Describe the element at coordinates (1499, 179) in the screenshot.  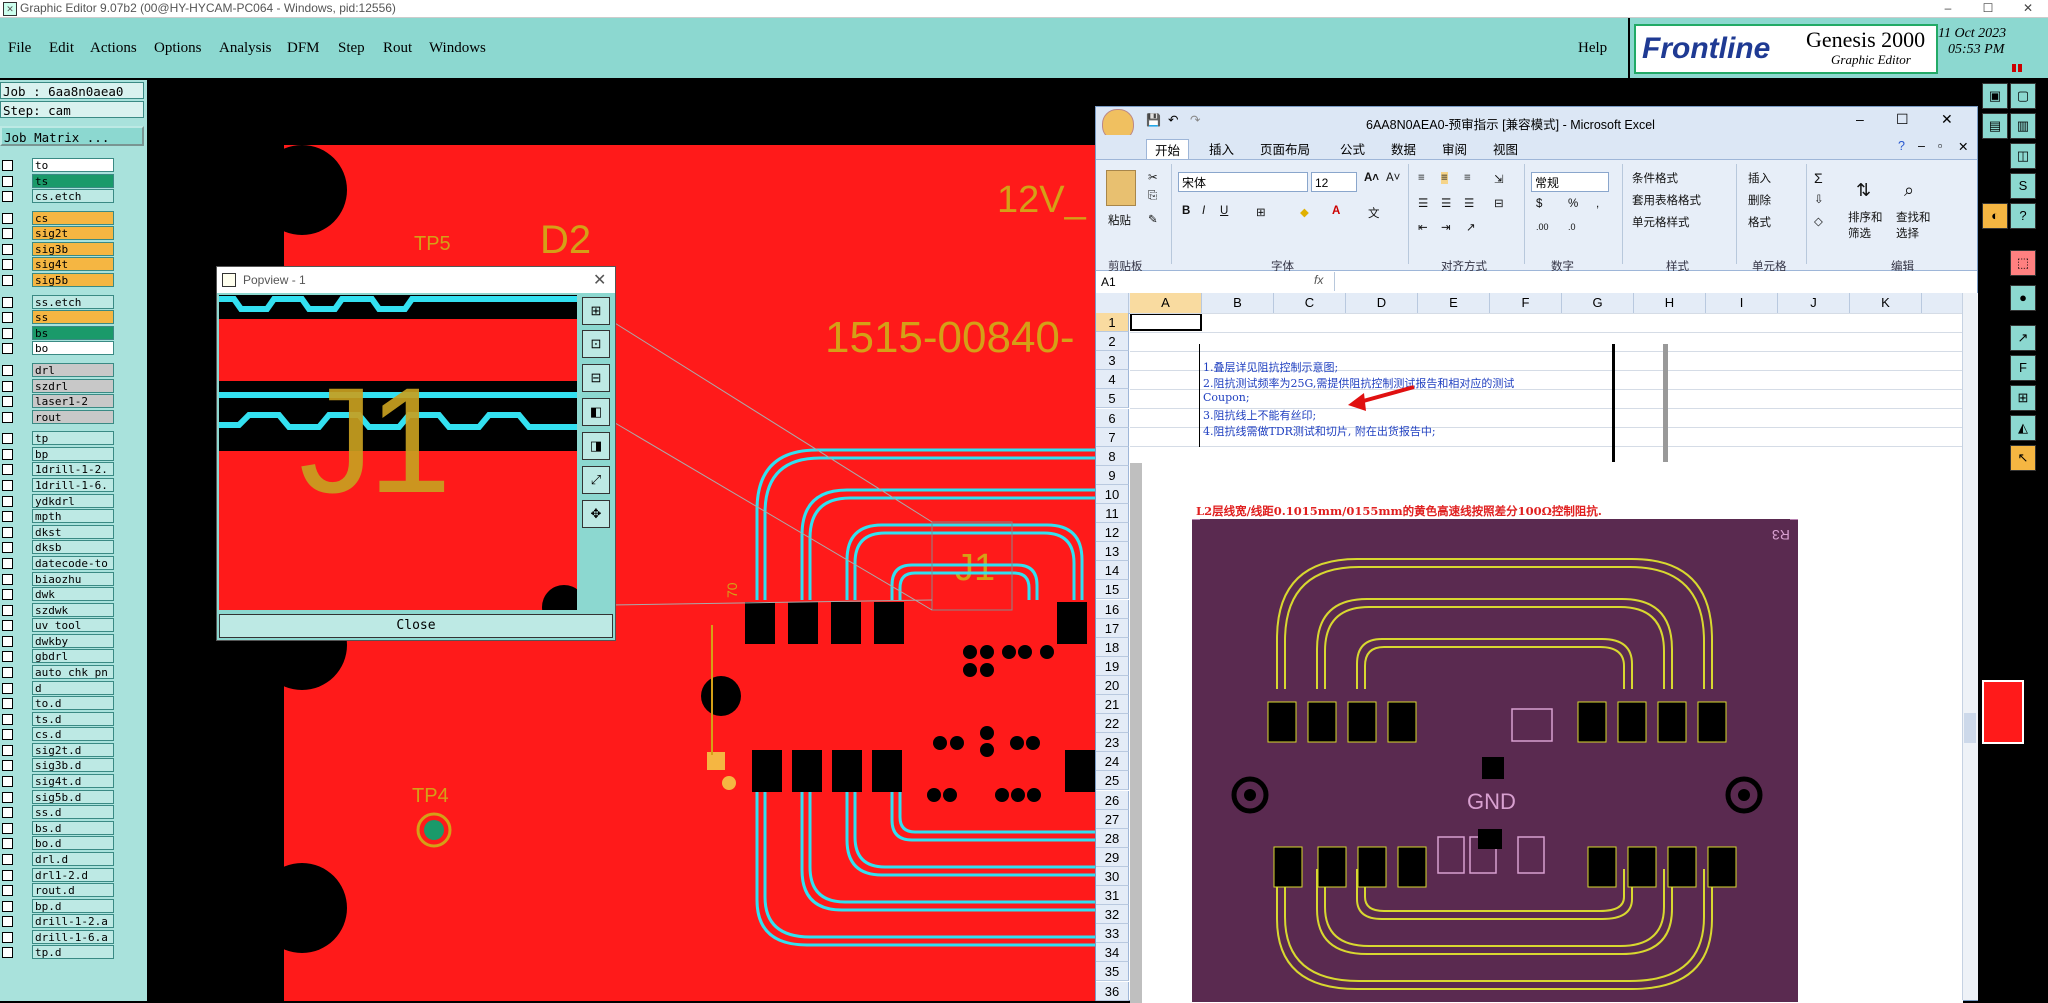
I see `wrap-text-icon: ⇲` at that location.